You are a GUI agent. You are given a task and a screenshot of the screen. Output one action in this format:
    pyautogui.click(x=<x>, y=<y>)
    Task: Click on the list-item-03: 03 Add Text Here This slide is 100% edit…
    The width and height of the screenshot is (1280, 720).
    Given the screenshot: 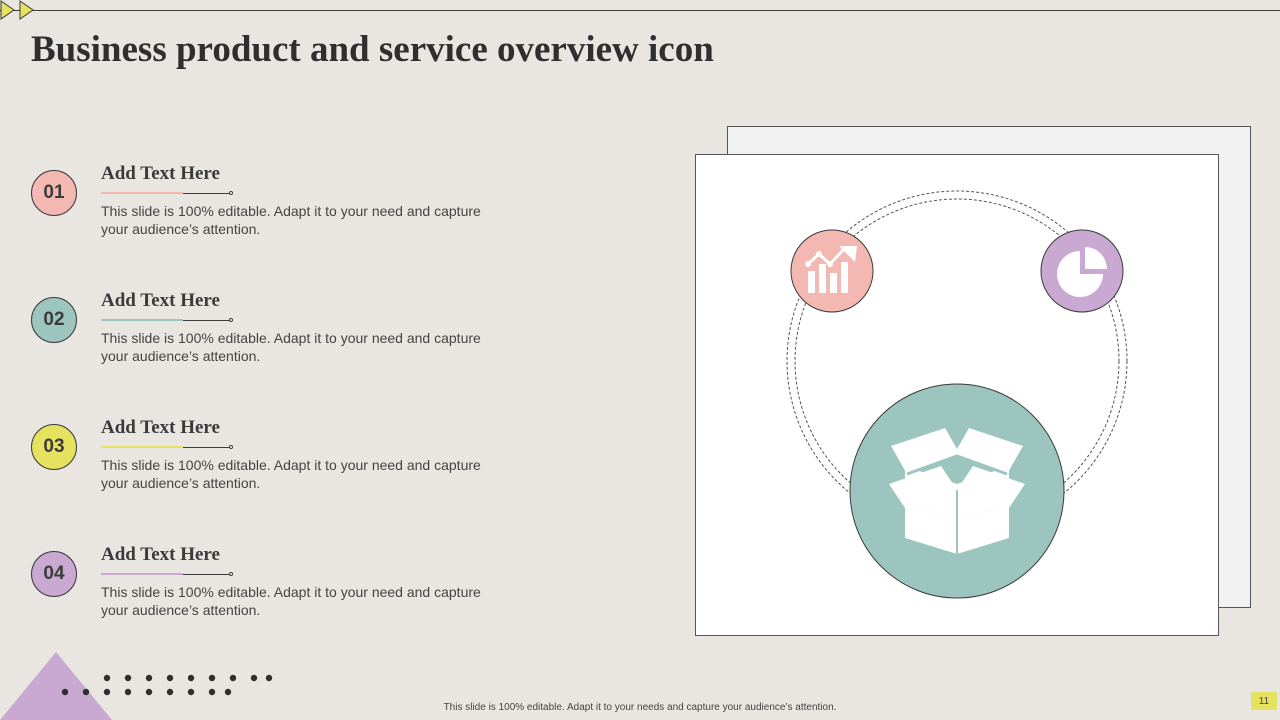 What is the action you would take?
    pyautogui.click(x=271, y=460)
    